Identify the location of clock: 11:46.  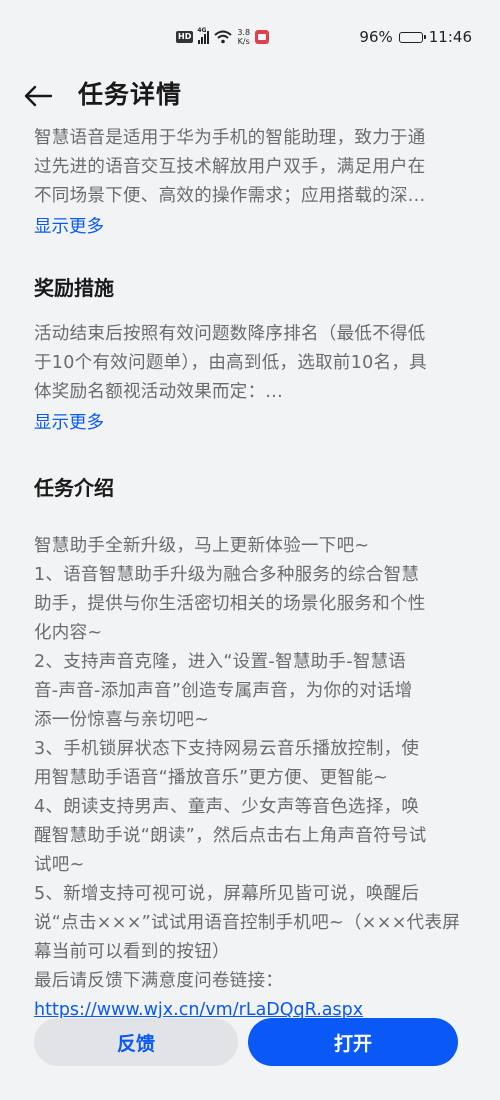
(450, 37).